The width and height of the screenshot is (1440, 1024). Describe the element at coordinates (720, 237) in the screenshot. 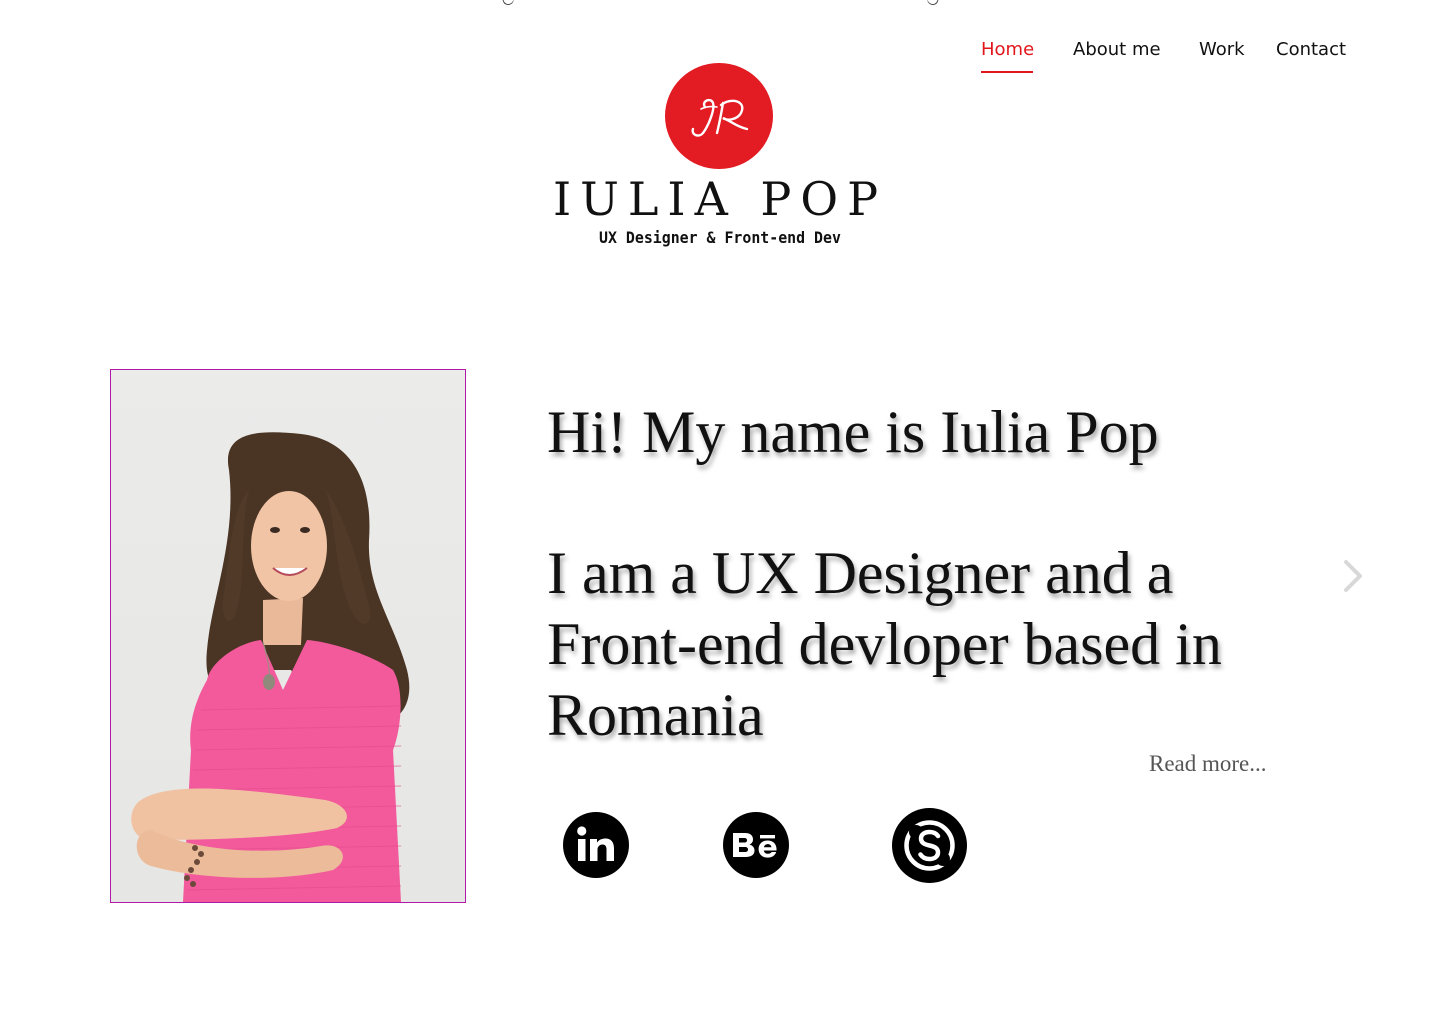

I see `logo-tagline: UX Designer & Front-end Dev` at that location.